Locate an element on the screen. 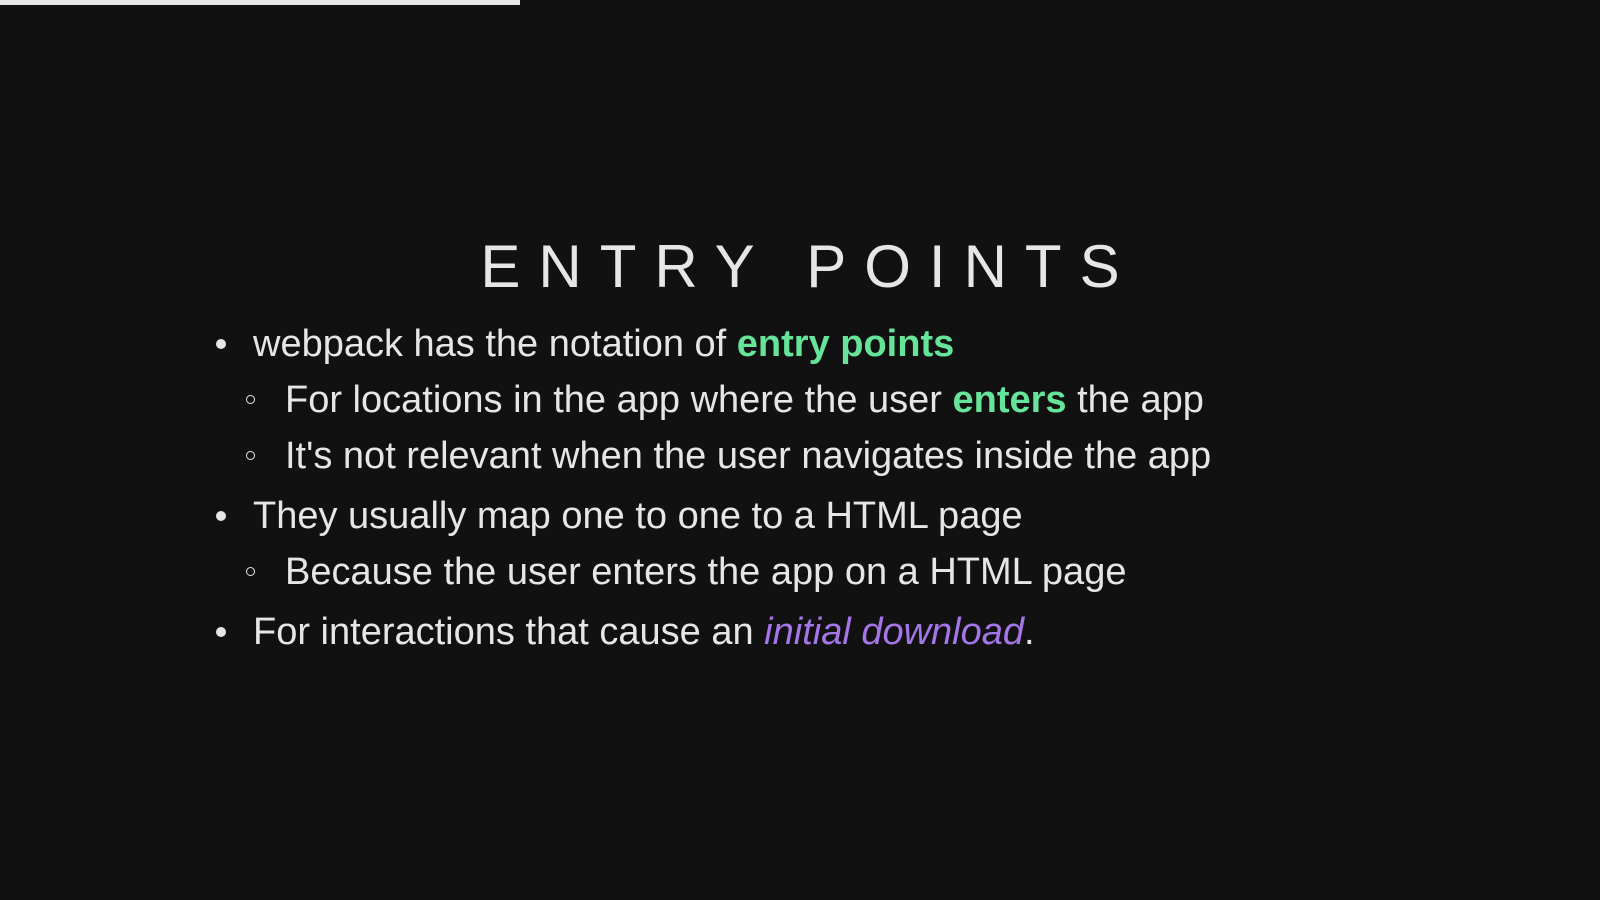 The width and height of the screenshot is (1600, 900). subbullet-text: For locations in the app where the user is located at coordinates (619, 400).